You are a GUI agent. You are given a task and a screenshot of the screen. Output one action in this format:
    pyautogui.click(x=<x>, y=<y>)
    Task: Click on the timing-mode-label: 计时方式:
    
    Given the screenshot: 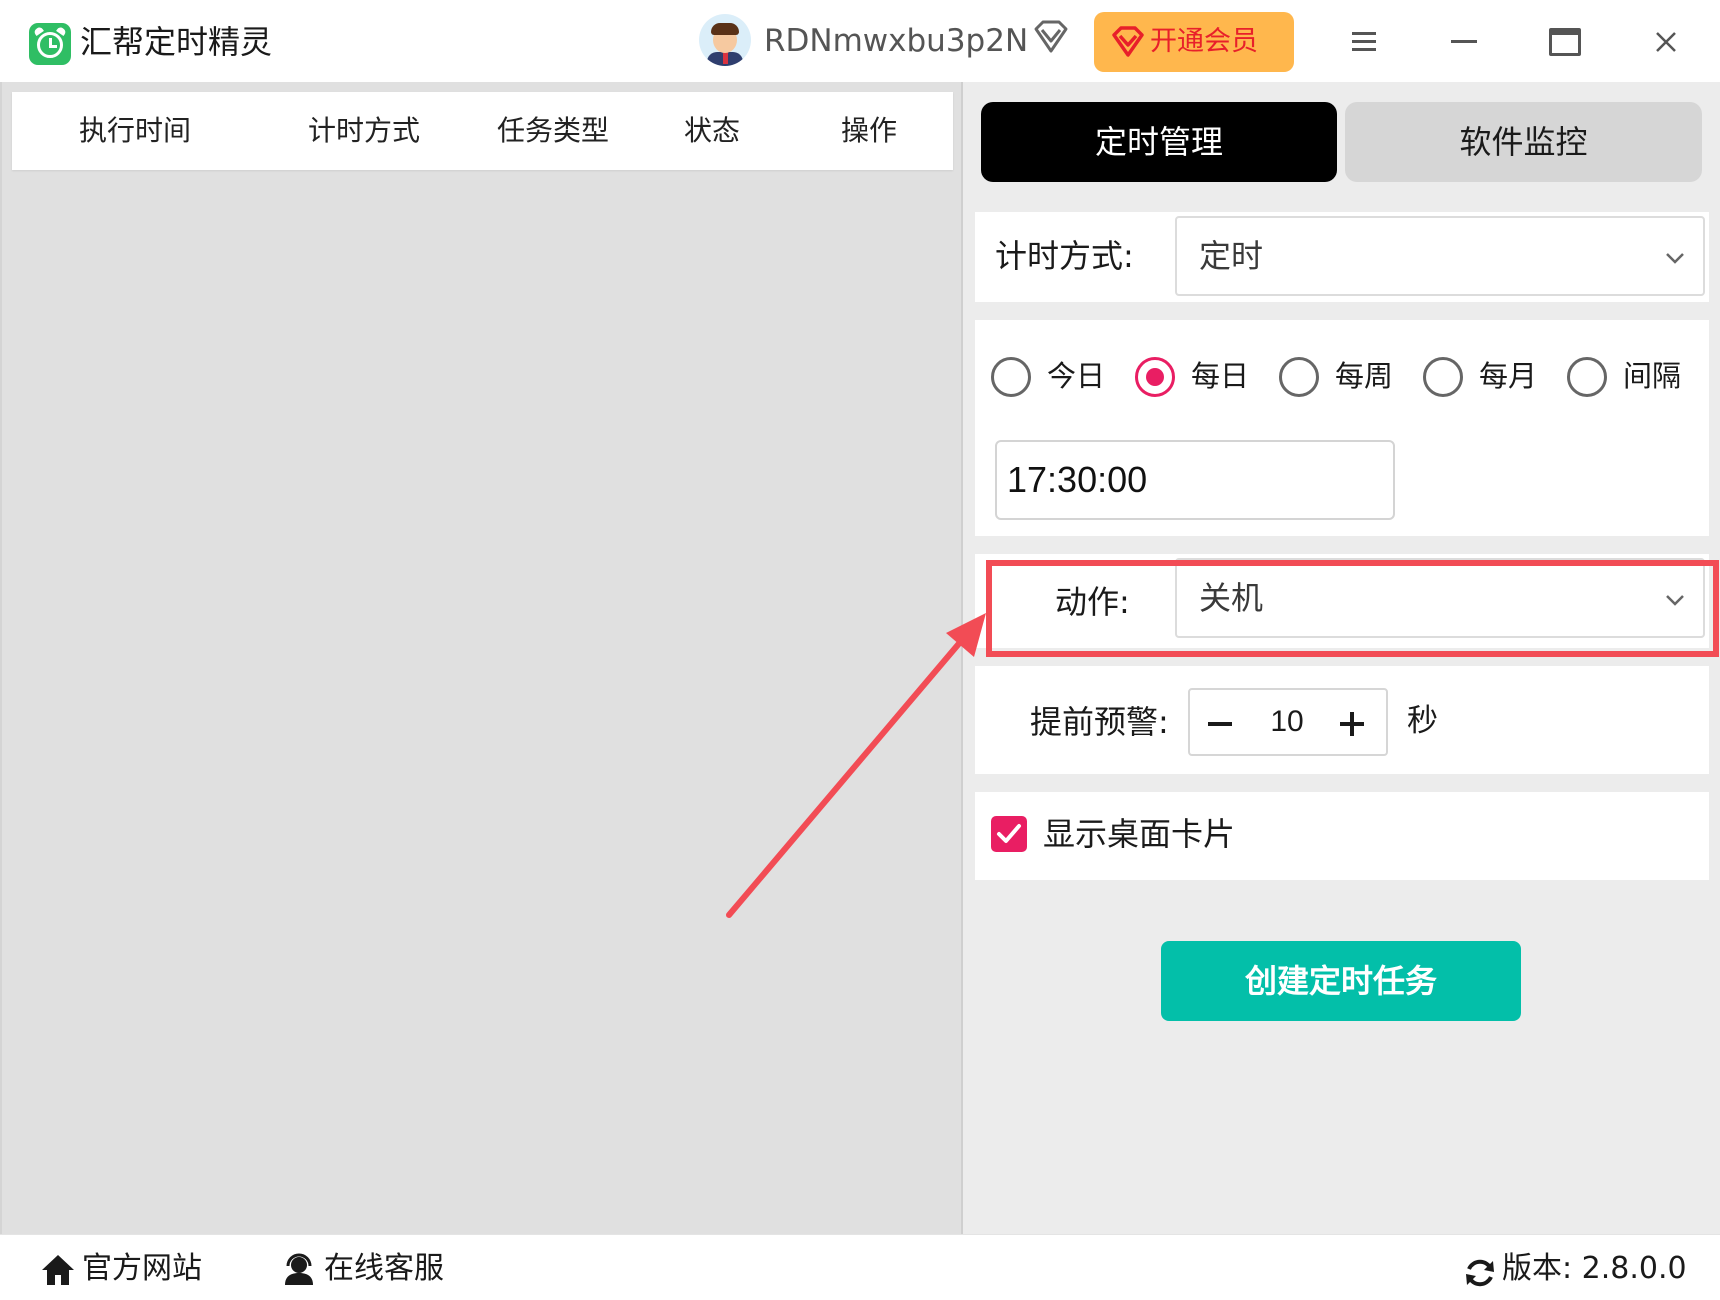 What is the action you would take?
    pyautogui.click(x=1064, y=256)
    